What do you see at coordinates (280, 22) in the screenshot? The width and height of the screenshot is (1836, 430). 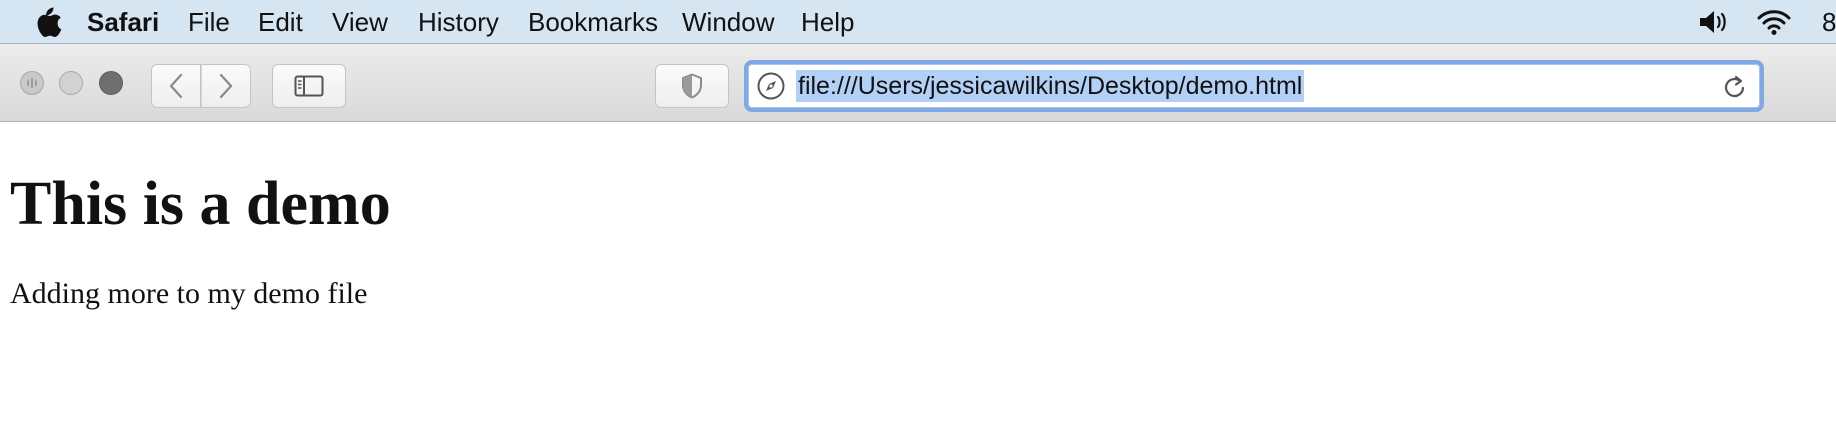 I see `menu-edit: Edit` at bounding box center [280, 22].